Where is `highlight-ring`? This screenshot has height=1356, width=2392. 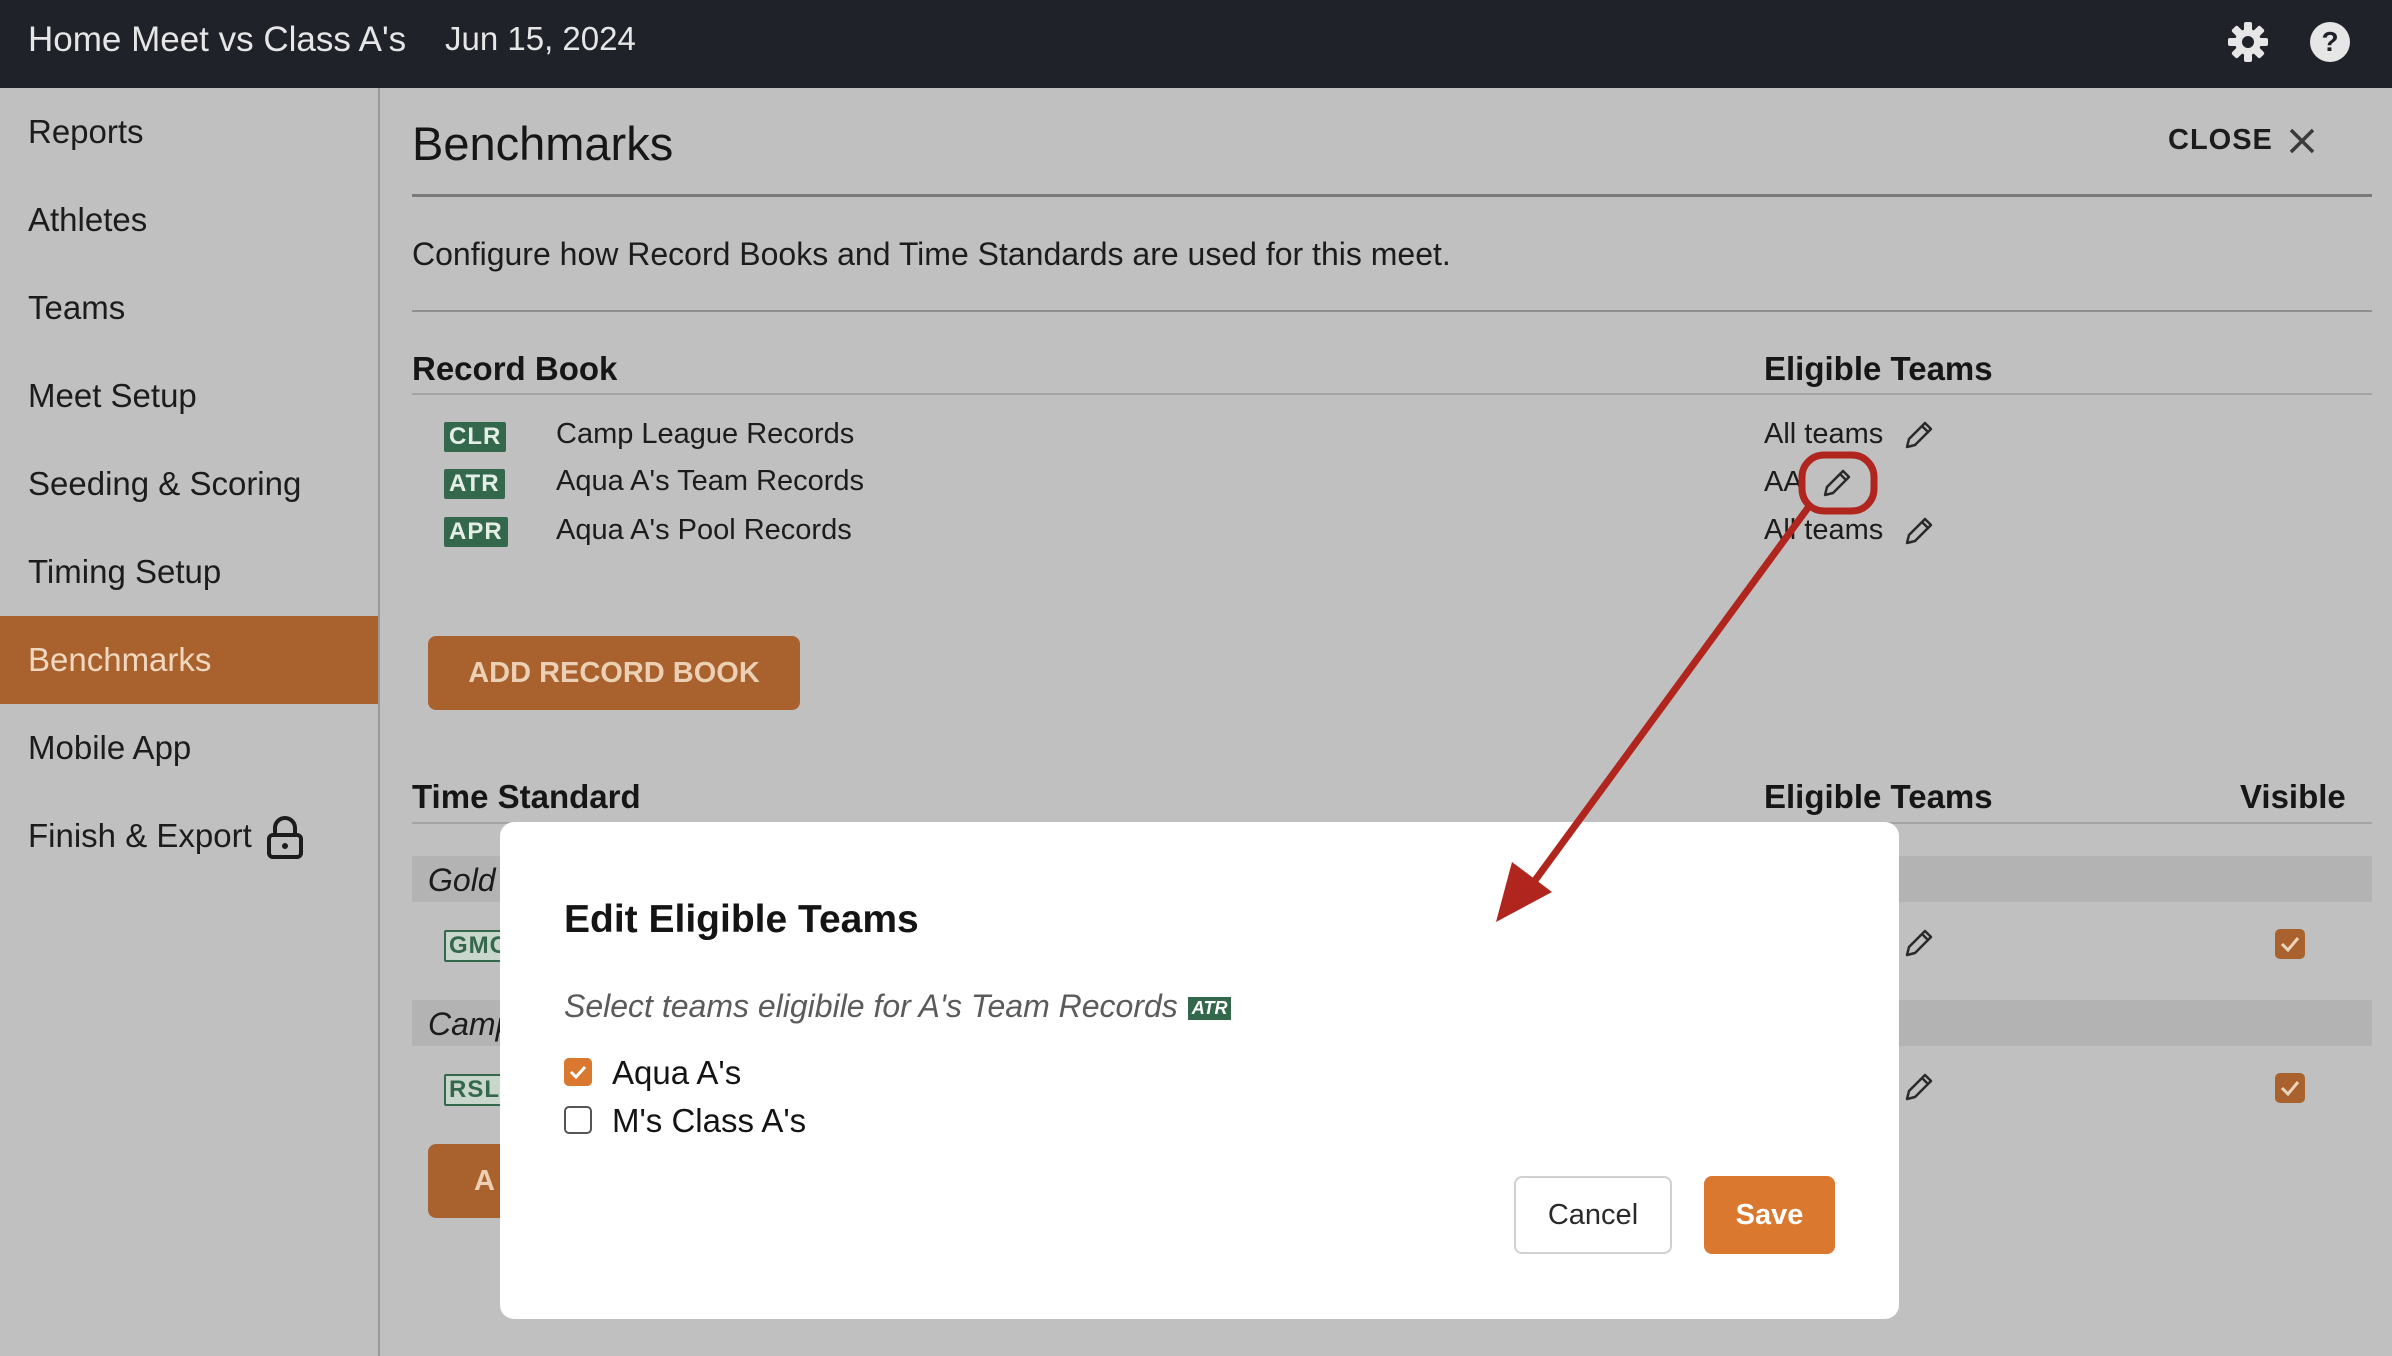 highlight-ring is located at coordinates (1838, 483).